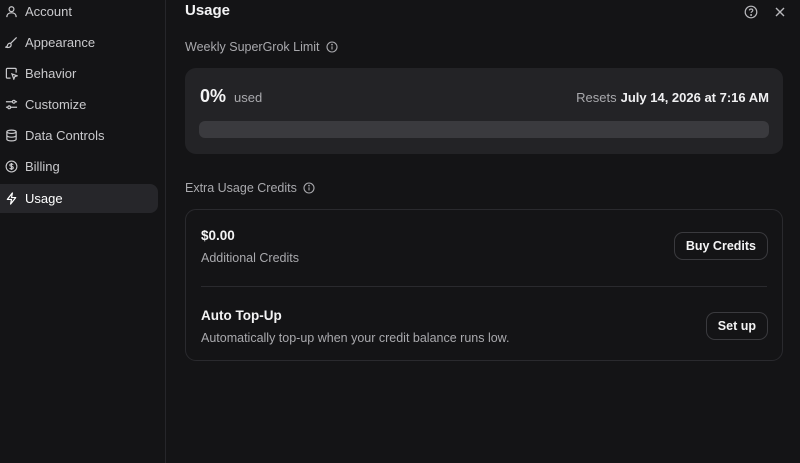 Image resolution: width=800 pixels, height=463 pixels. I want to click on extra-credits-label: Extra Usage Credits, so click(250, 188).